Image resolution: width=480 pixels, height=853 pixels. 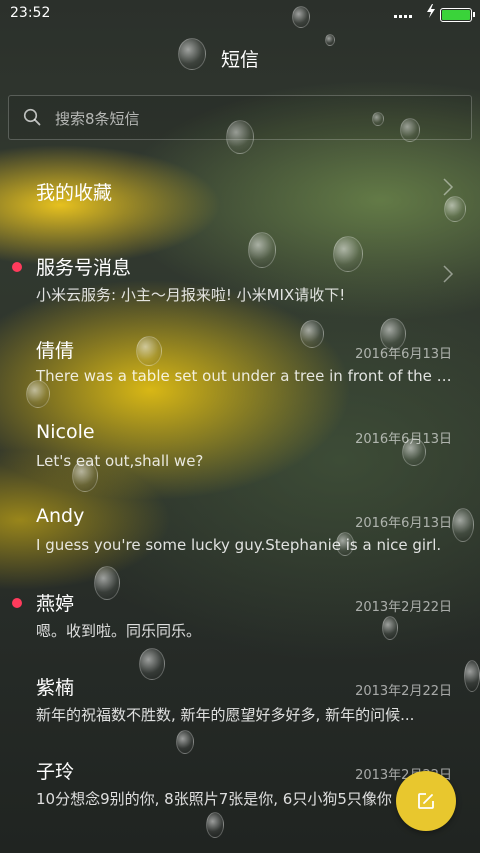 I want to click on thread-service-messages: 服务号消息 小米云服务: 小主～月报来啦! 小米MIX请收下!, so click(x=240, y=295).